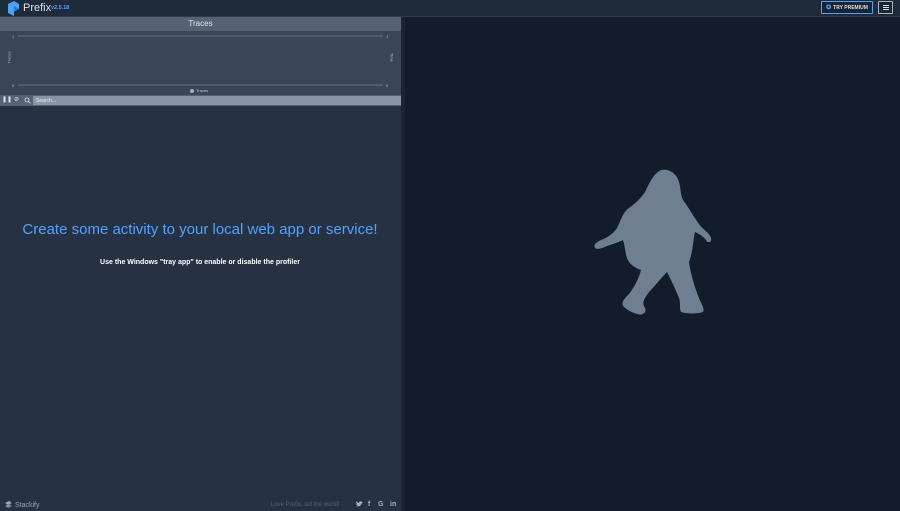 The image size is (900, 511). What do you see at coordinates (392, 57) in the screenshot?
I see `y-right-axis-label: Time` at bounding box center [392, 57].